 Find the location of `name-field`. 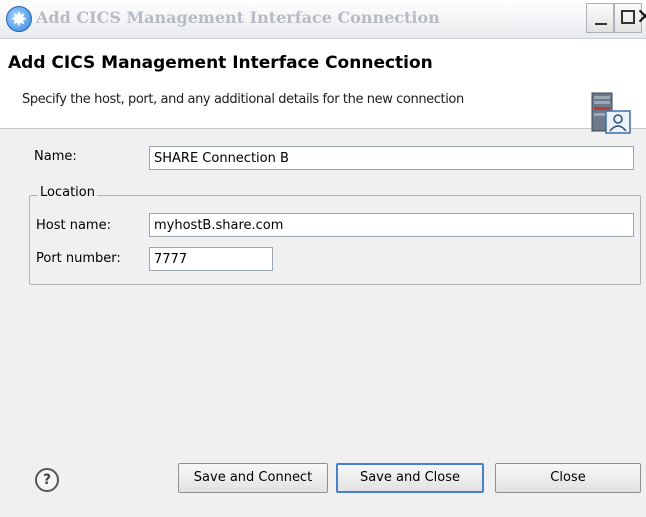

name-field is located at coordinates (391, 158).